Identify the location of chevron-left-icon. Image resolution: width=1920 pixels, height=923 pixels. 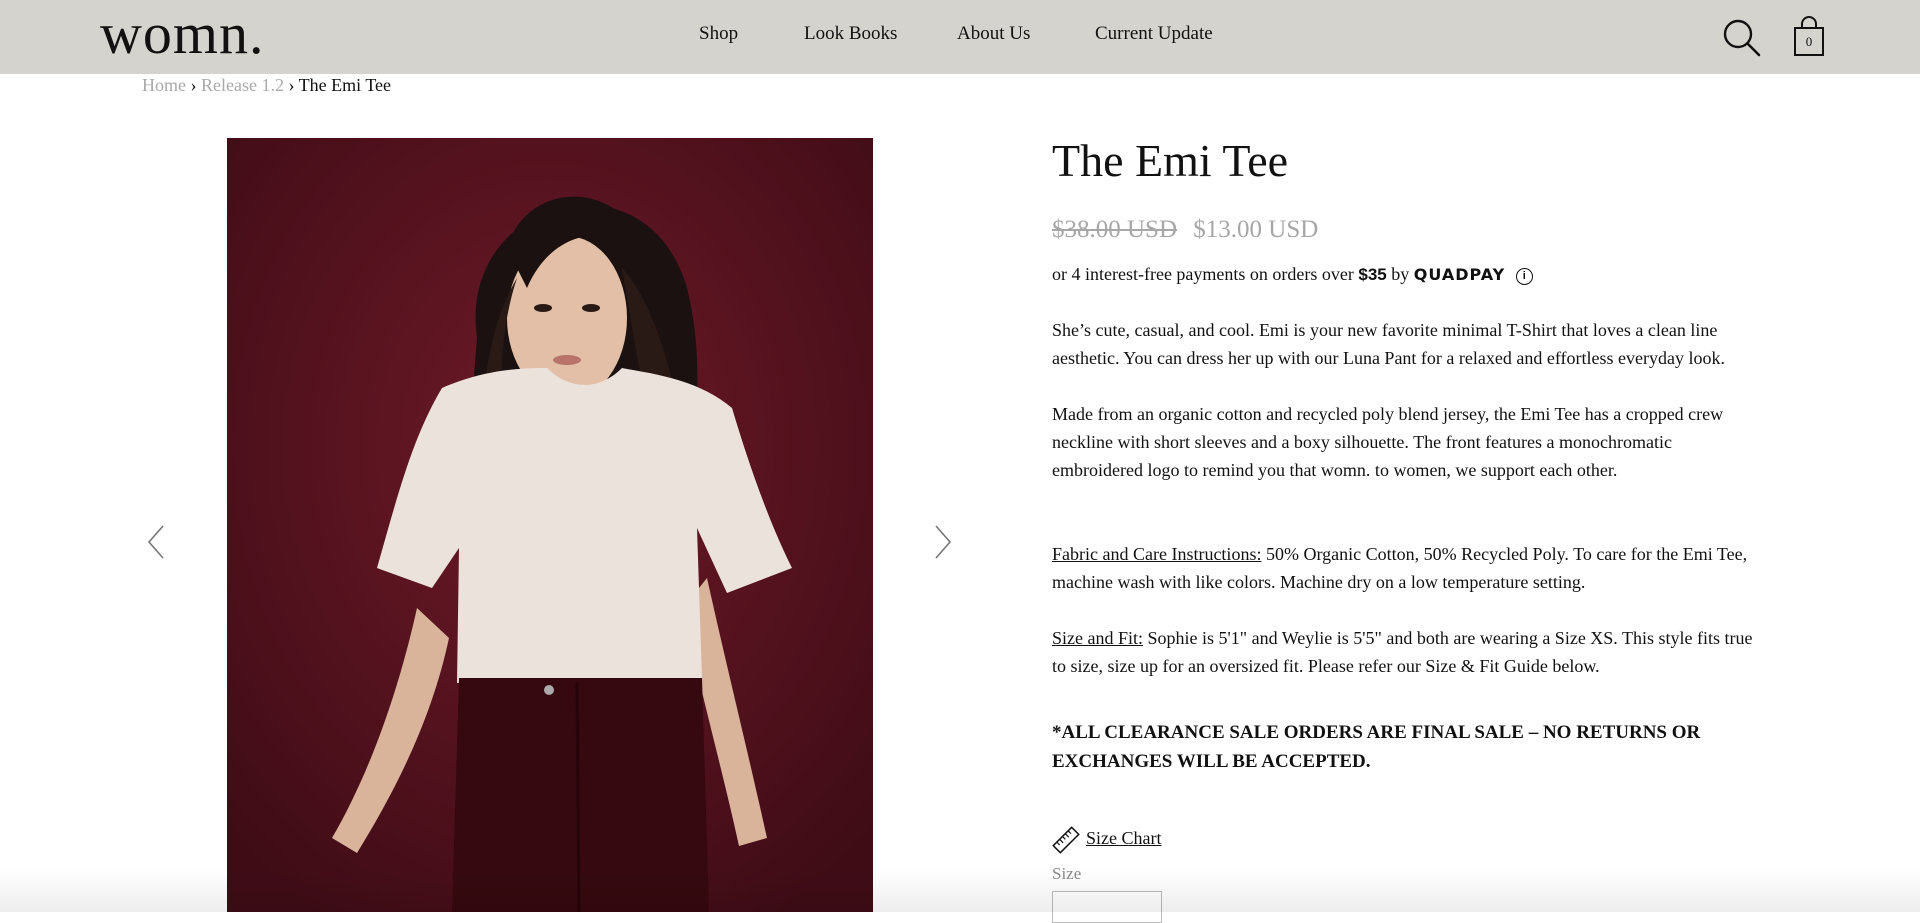
(157, 542).